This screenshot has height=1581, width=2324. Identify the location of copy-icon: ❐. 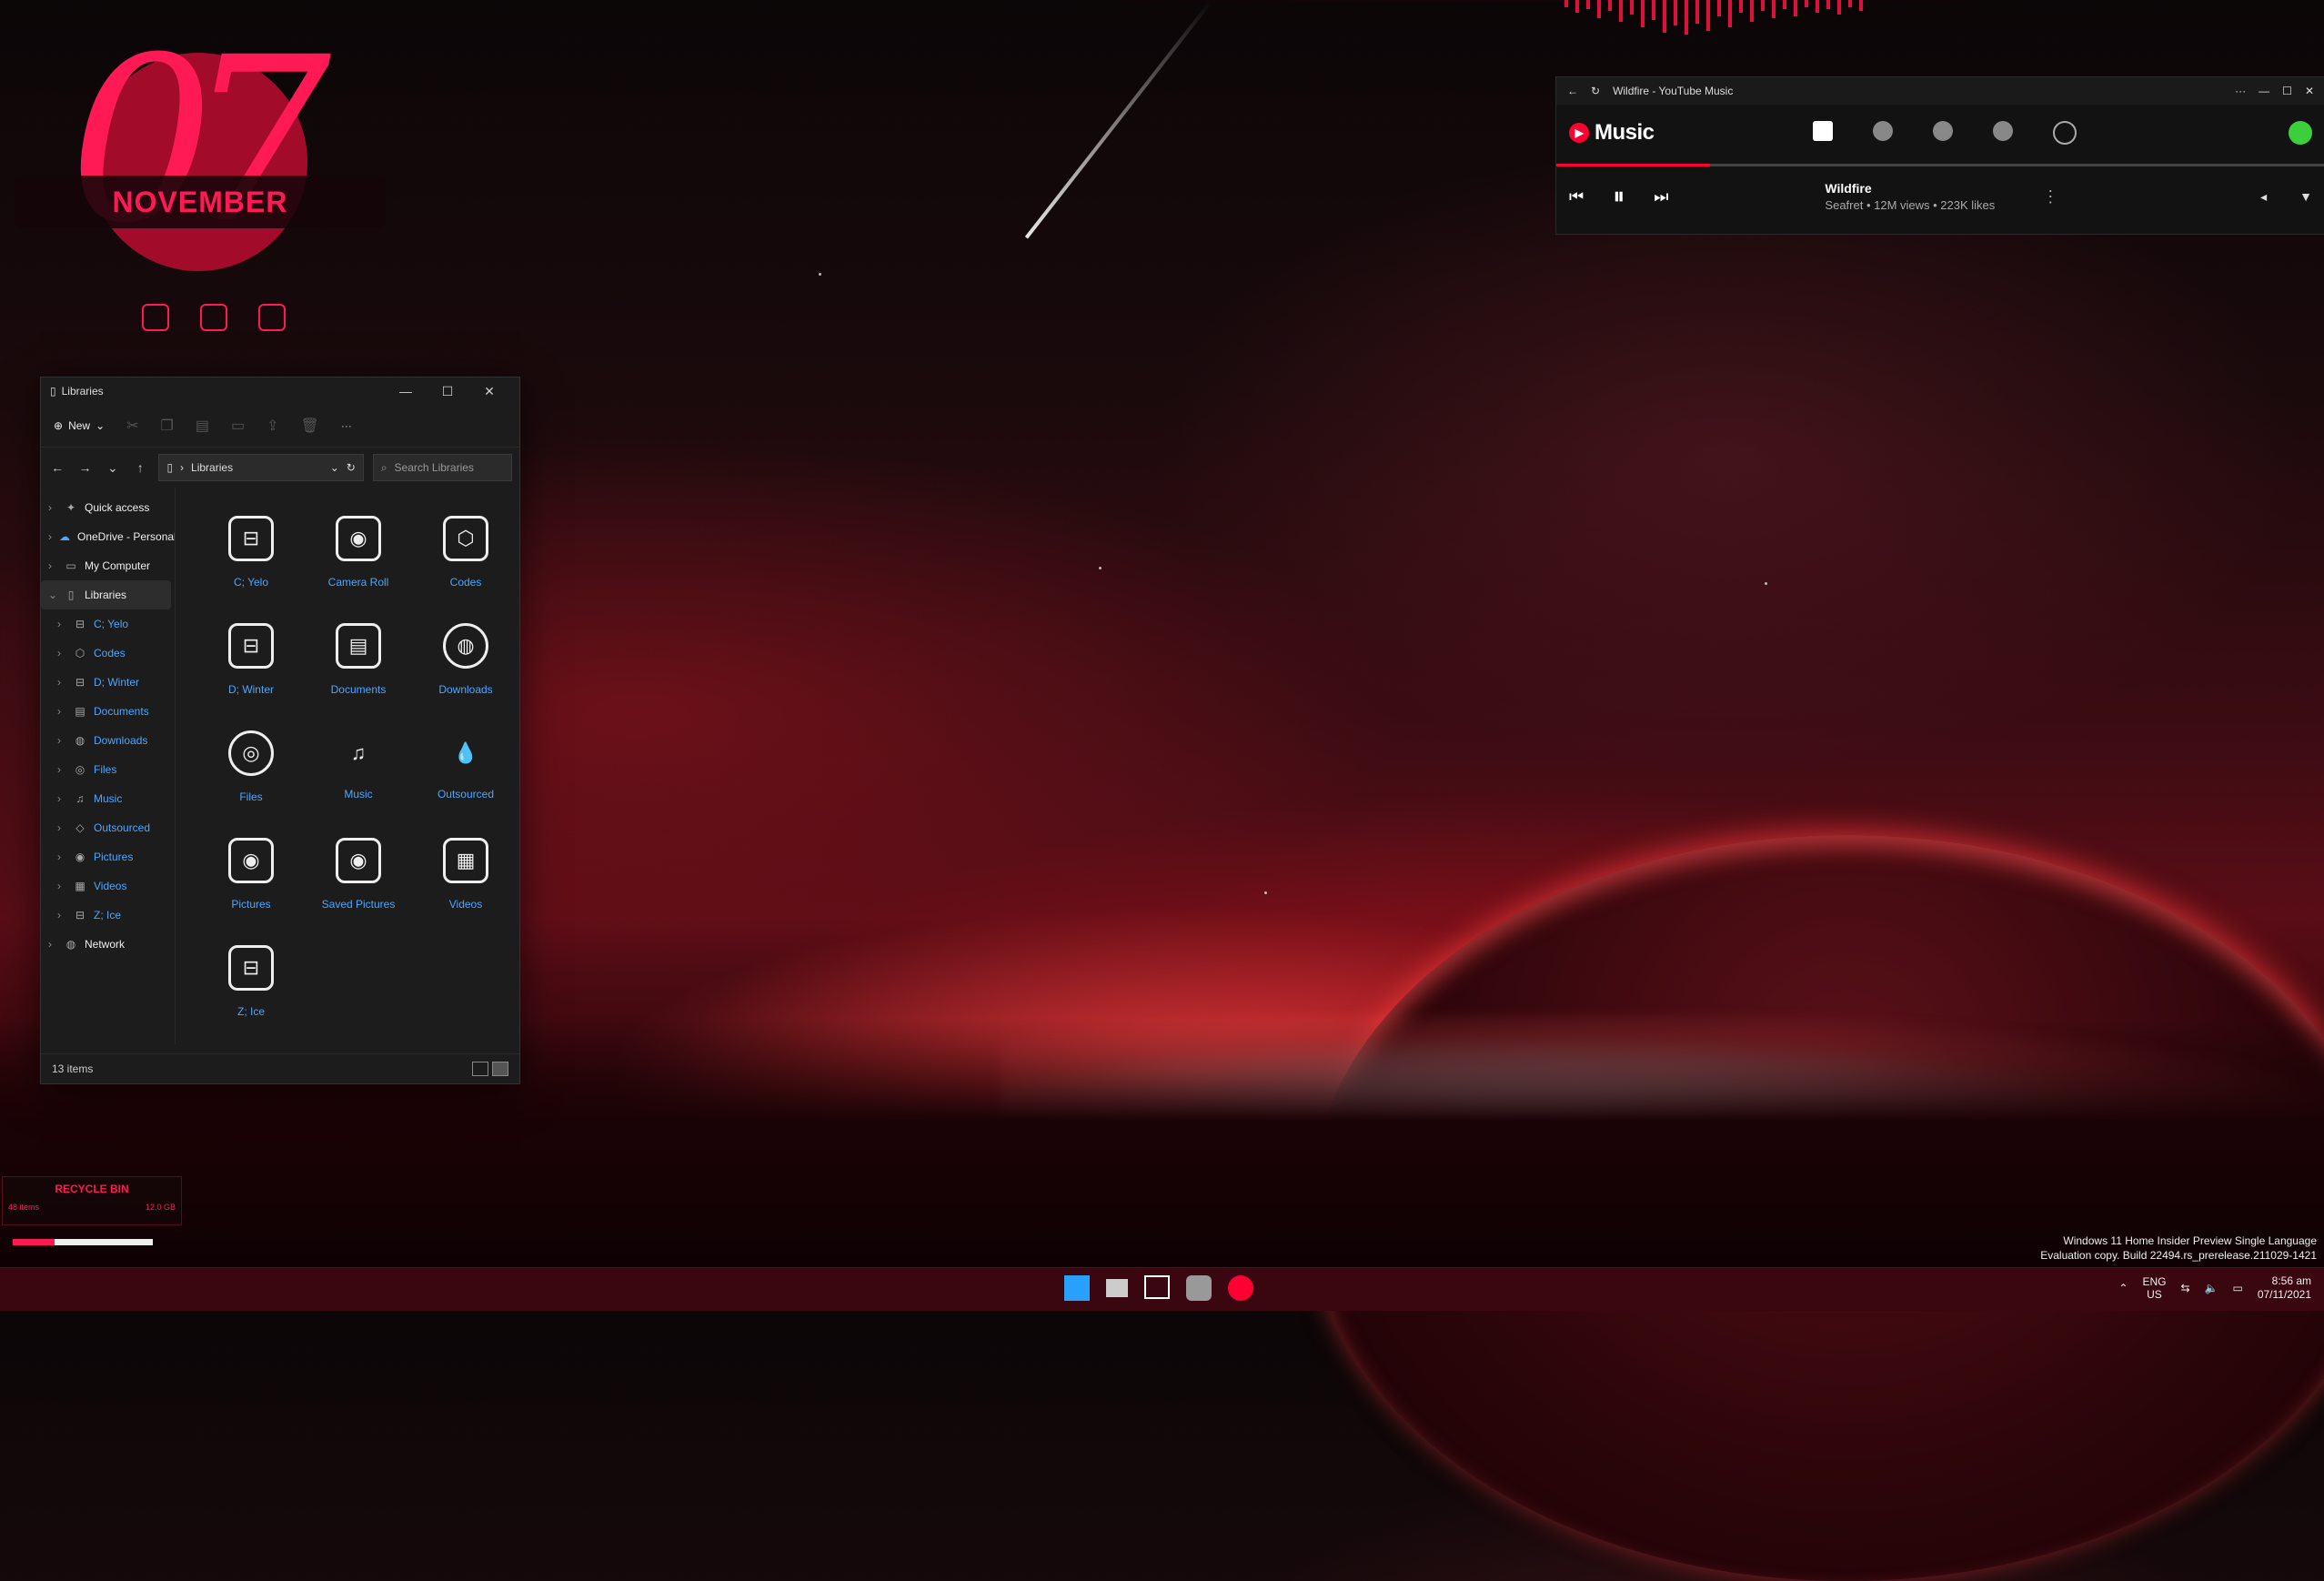
(167, 426).